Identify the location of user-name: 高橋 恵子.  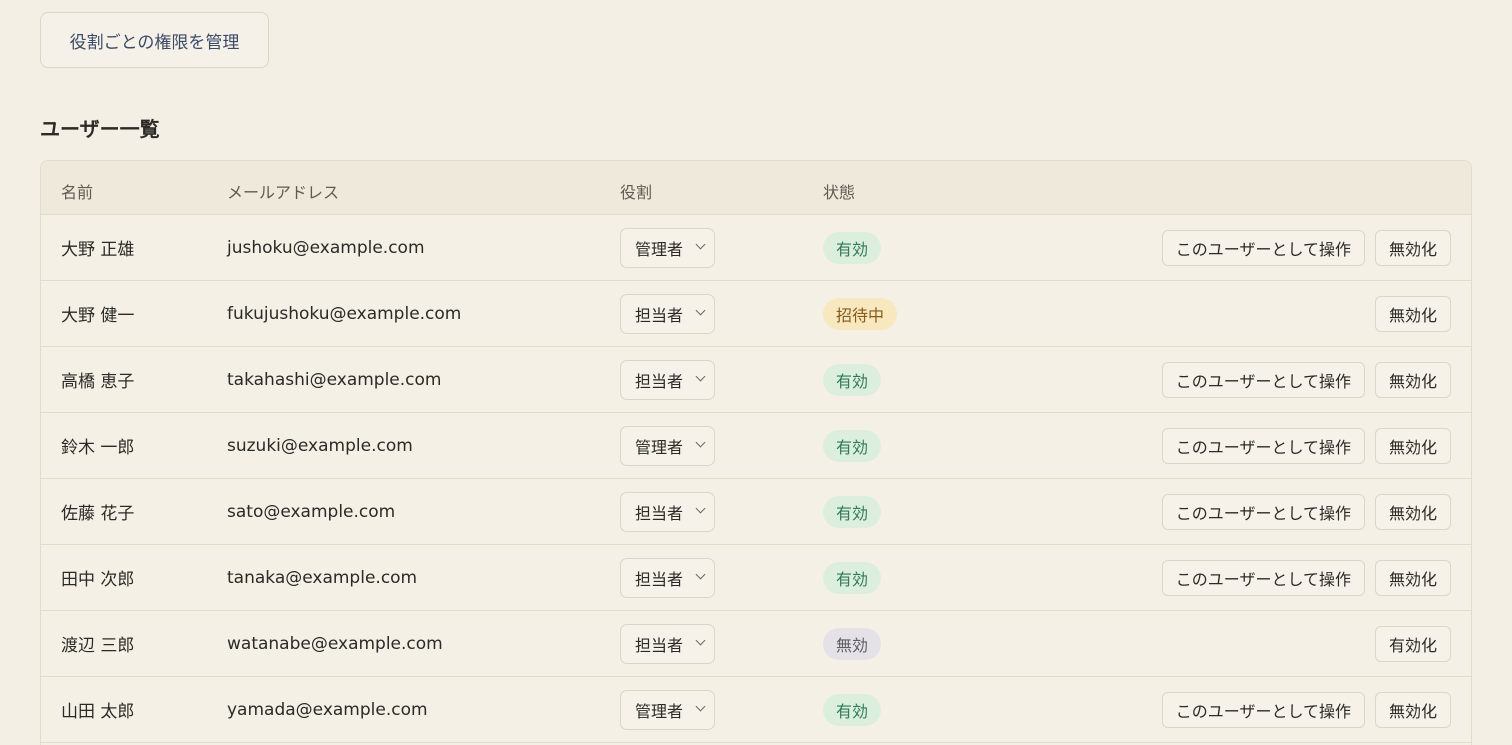
(98, 382).